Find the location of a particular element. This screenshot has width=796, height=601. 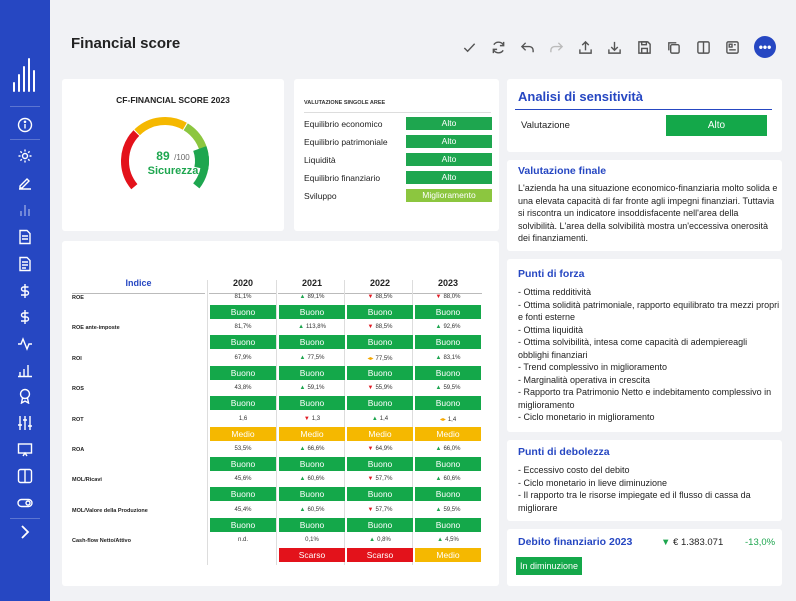

debito-badge: In diminuzione is located at coordinates (549, 566).